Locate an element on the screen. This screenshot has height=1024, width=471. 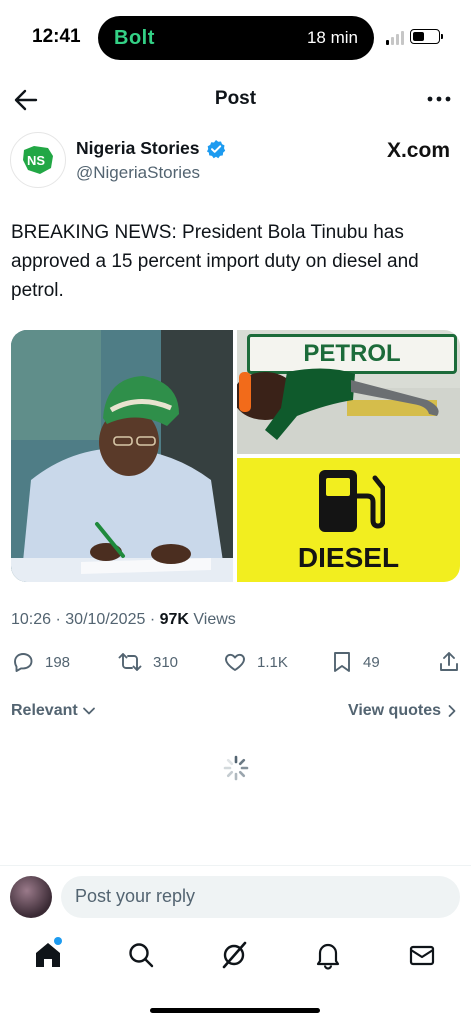
notifications-bell-icon is located at coordinates (328, 955).